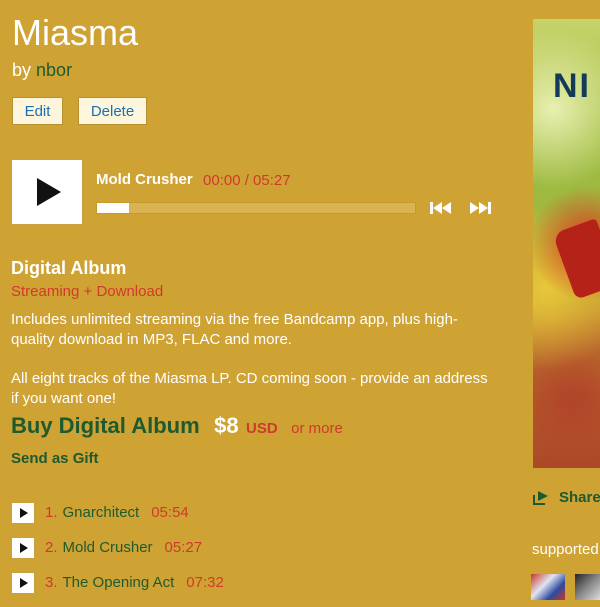  What do you see at coordinates (22, 70) in the screenshot?
I see `byline-prefix: by` at bounding box center [22, 70].